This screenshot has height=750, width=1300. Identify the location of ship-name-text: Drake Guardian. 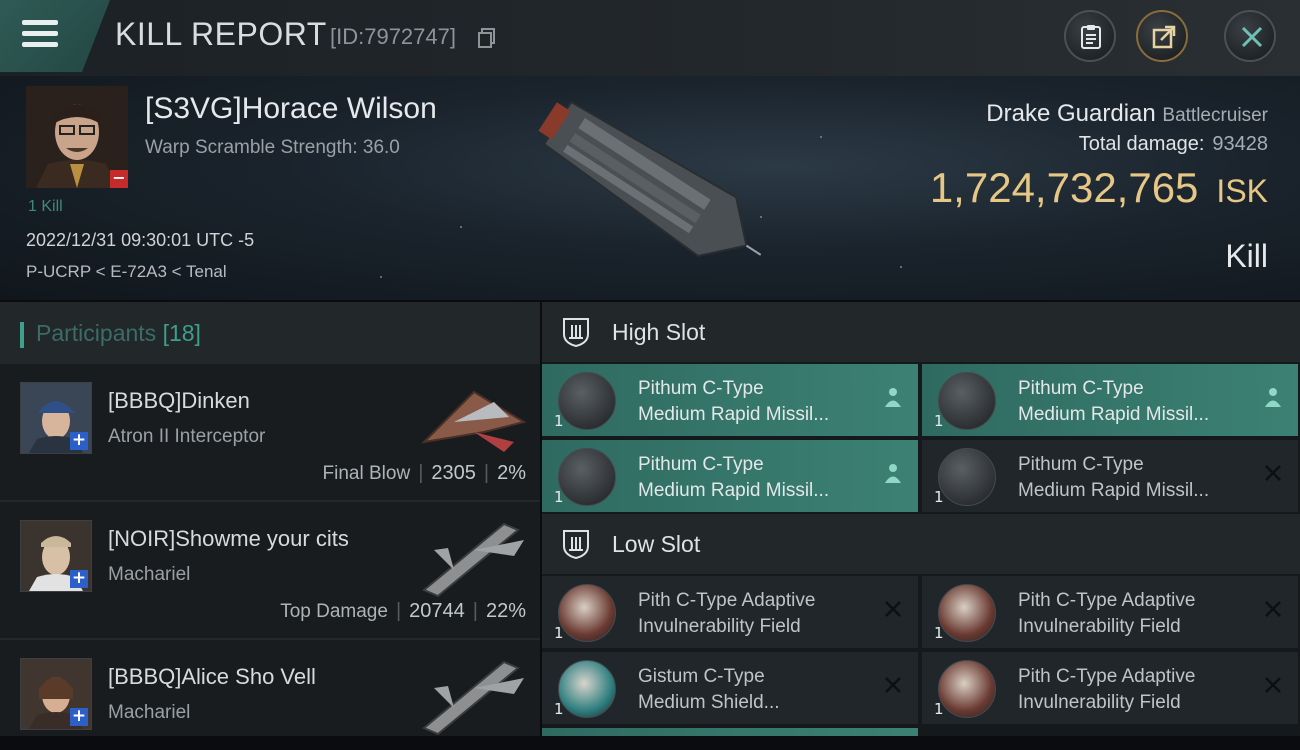
(1071, 113).